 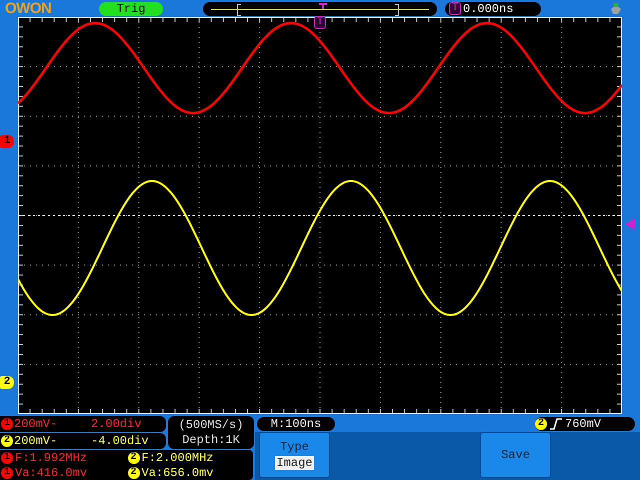 What do you see at coordinates (211, 440) in the screenshot?
I see `record-depth: Depth:1K` at bounding box center [211, 440].